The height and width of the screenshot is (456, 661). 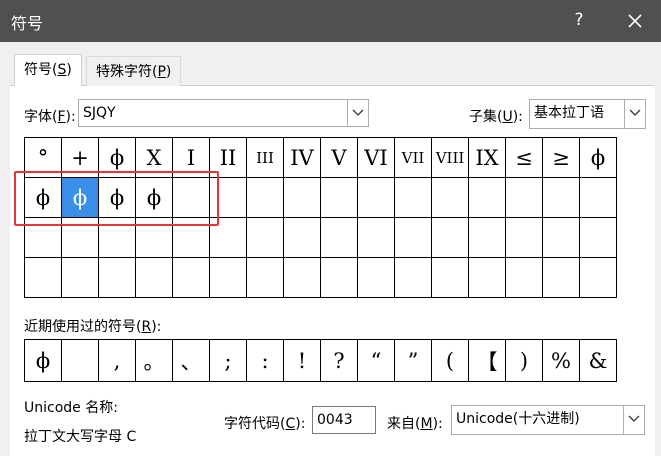 I want to click on font-select-value: SJQY, so click(x=99, y=113).